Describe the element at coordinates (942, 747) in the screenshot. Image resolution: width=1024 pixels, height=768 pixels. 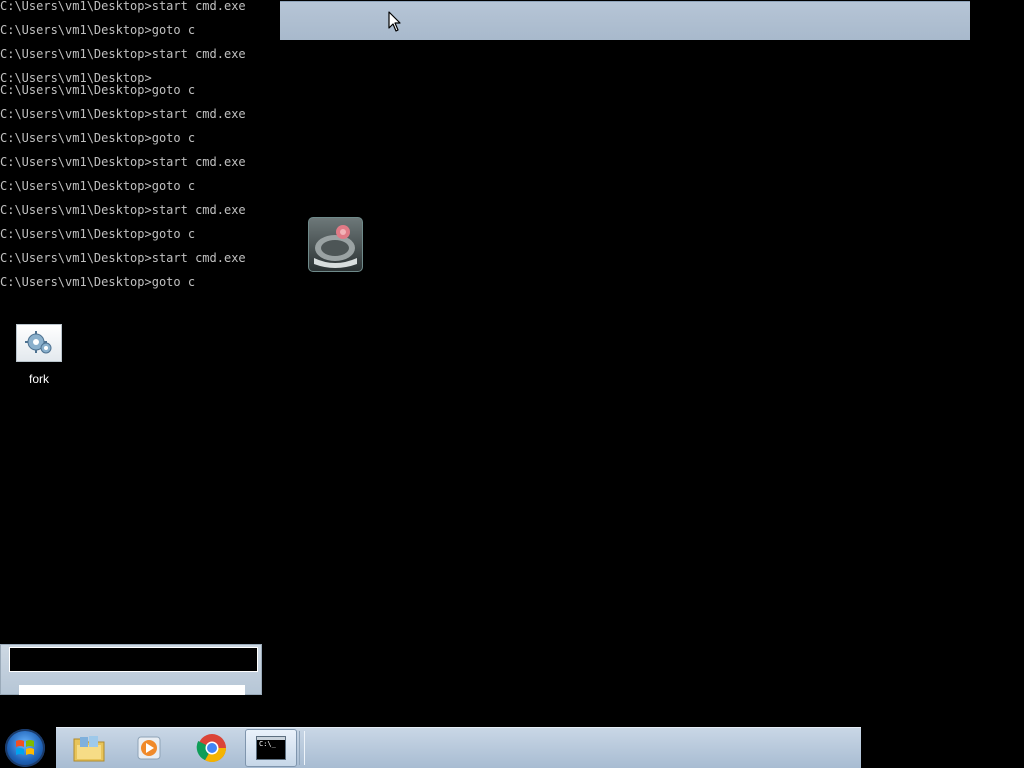
I see `taskbar-edge` at that location.